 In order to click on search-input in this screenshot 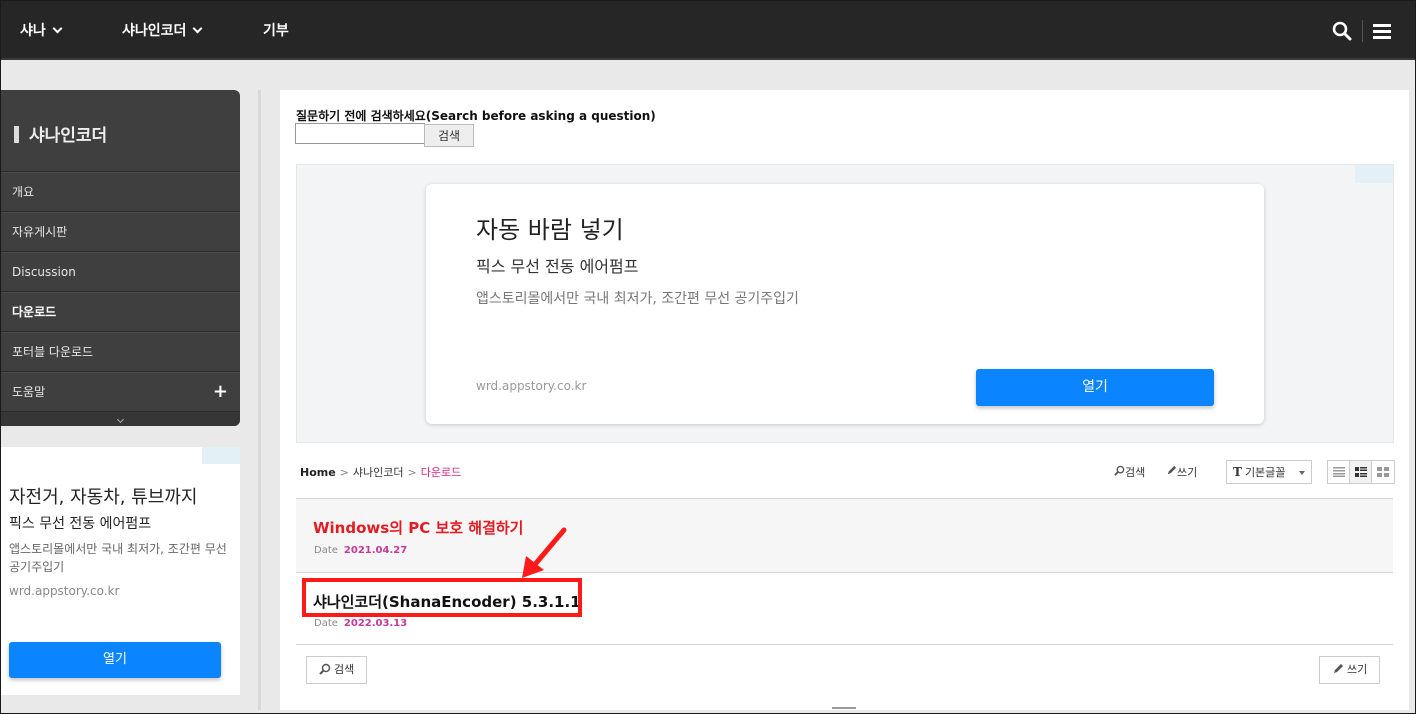, I will do `click(360, 133)`.